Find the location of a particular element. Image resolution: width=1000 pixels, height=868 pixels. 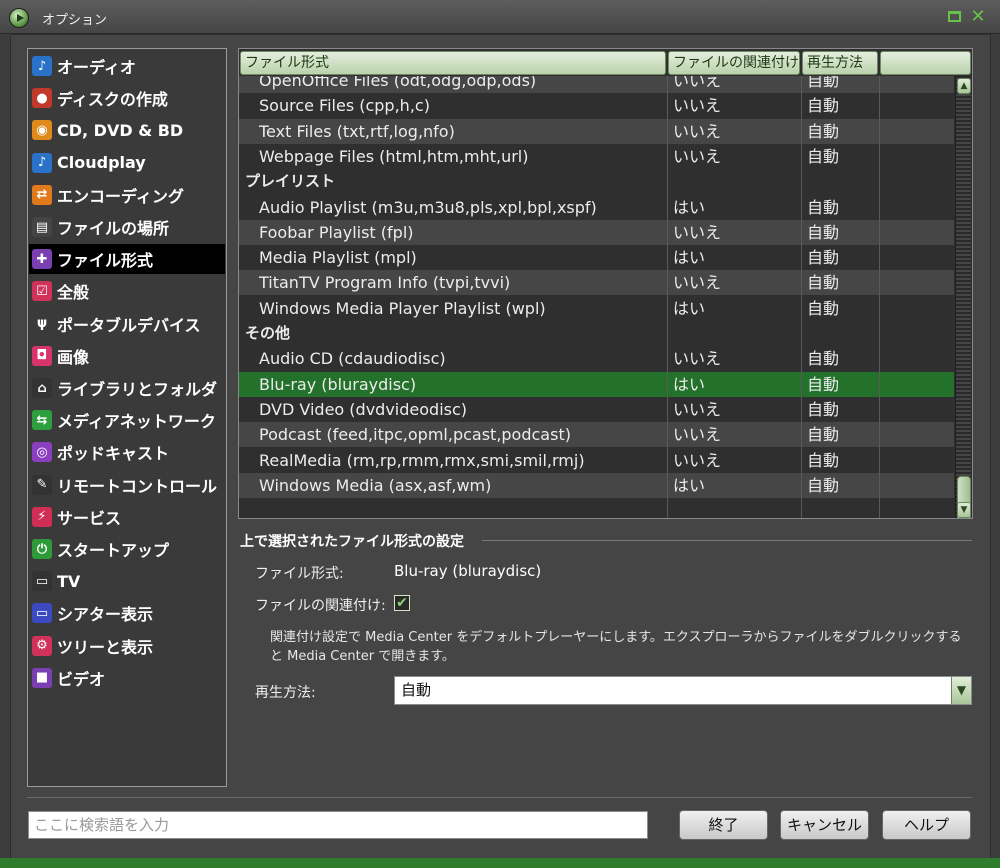

cell-file-type: プレイリスト is located at coordinates (290, 181).